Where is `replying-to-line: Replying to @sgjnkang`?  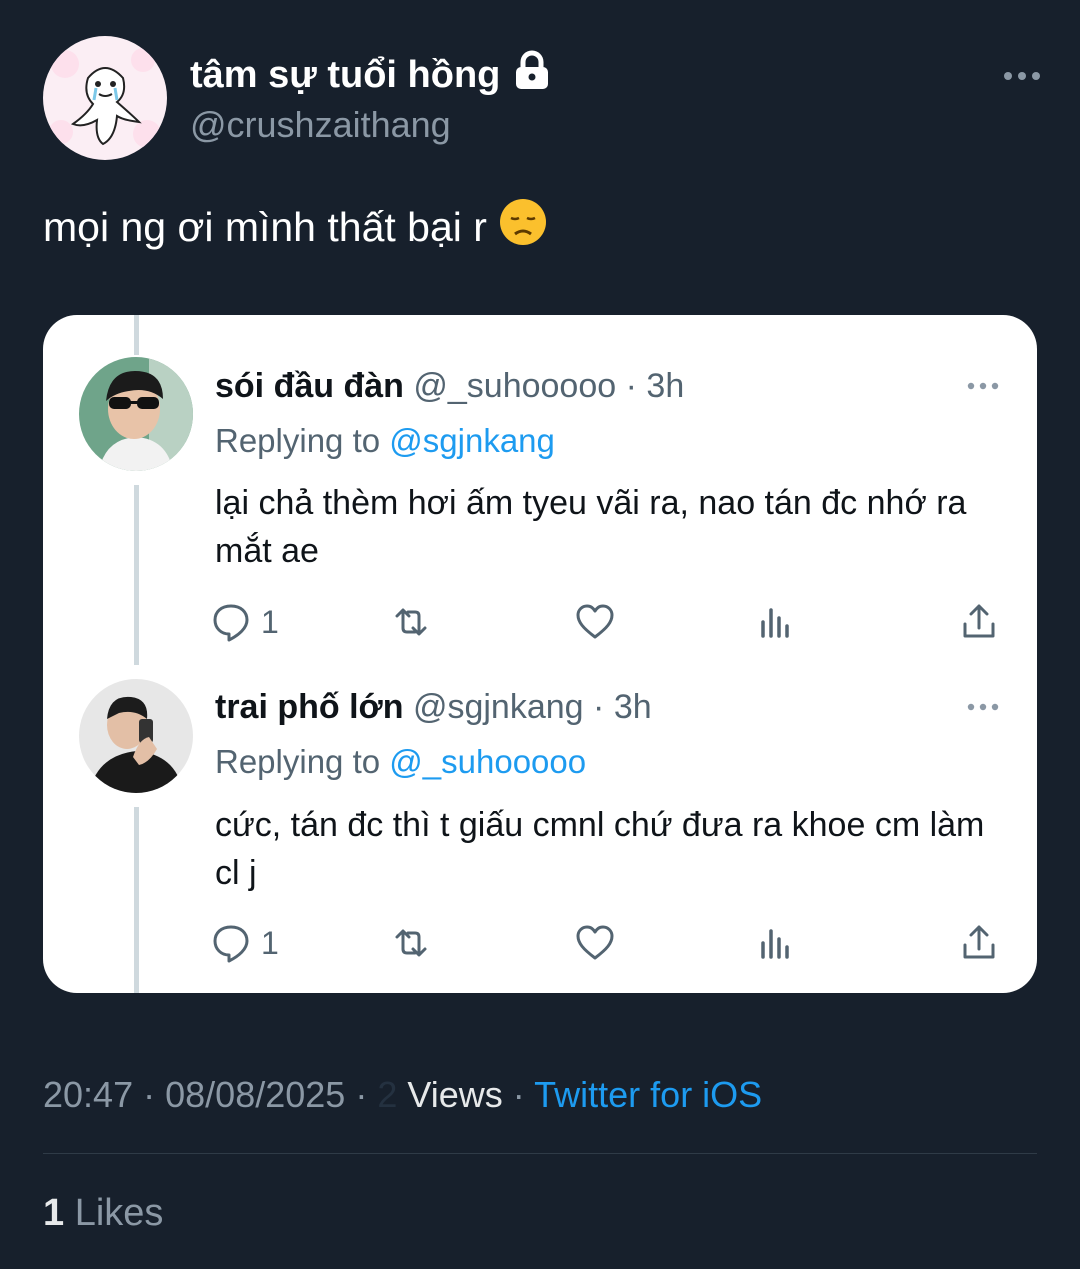
replying-to-line: Replying to @sgjnkang is located at coordinates (385, 441).